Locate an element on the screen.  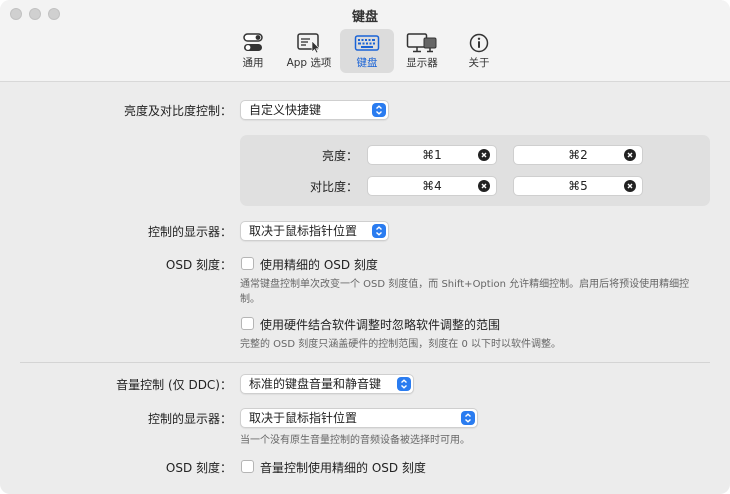
brightness-display-value: 取决于鼠标指针位置 is located at coordinates (303, 231).